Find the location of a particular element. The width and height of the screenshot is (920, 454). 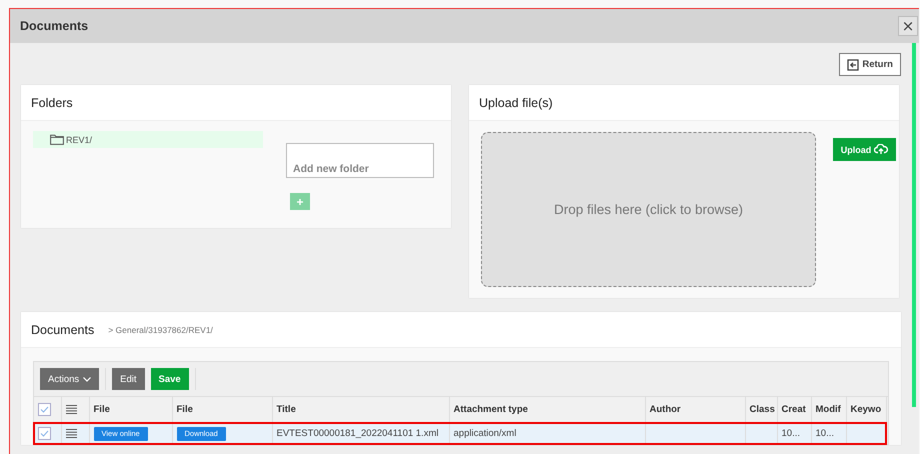

card-title: Documents is located at coordinates (62, 329).